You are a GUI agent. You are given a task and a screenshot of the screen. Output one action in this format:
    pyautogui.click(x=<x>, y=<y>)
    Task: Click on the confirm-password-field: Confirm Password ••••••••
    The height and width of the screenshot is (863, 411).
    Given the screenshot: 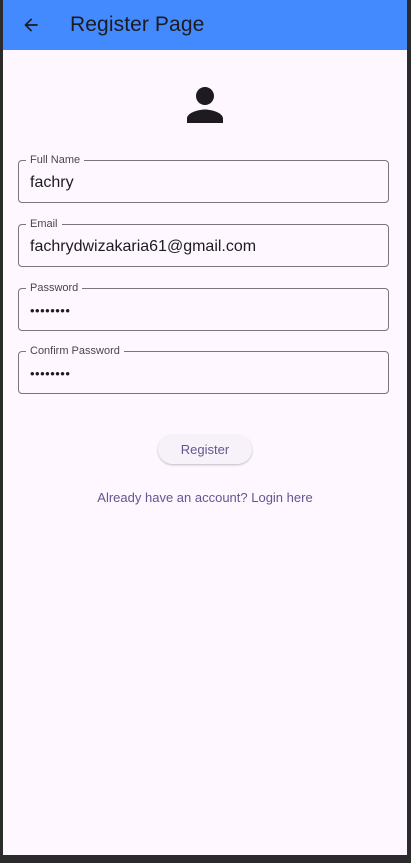 What is the action you would take?
    pyautogui.click(x=203, y=369)
    